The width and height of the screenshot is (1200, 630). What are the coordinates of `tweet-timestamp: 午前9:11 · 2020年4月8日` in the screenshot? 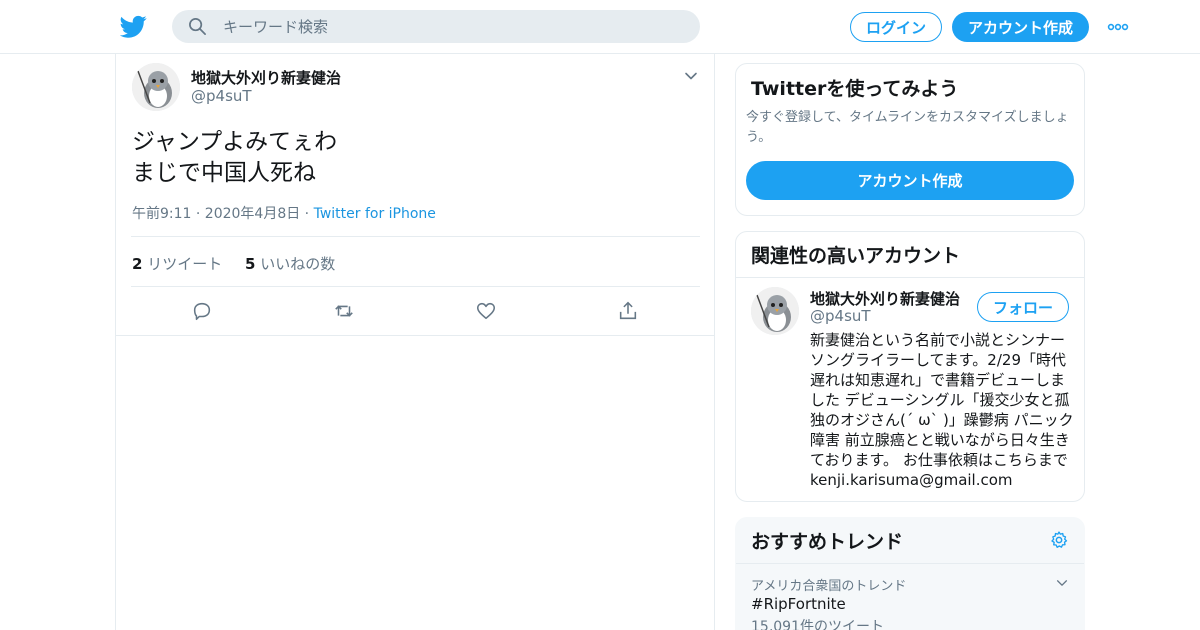 It's located at (216, 214).